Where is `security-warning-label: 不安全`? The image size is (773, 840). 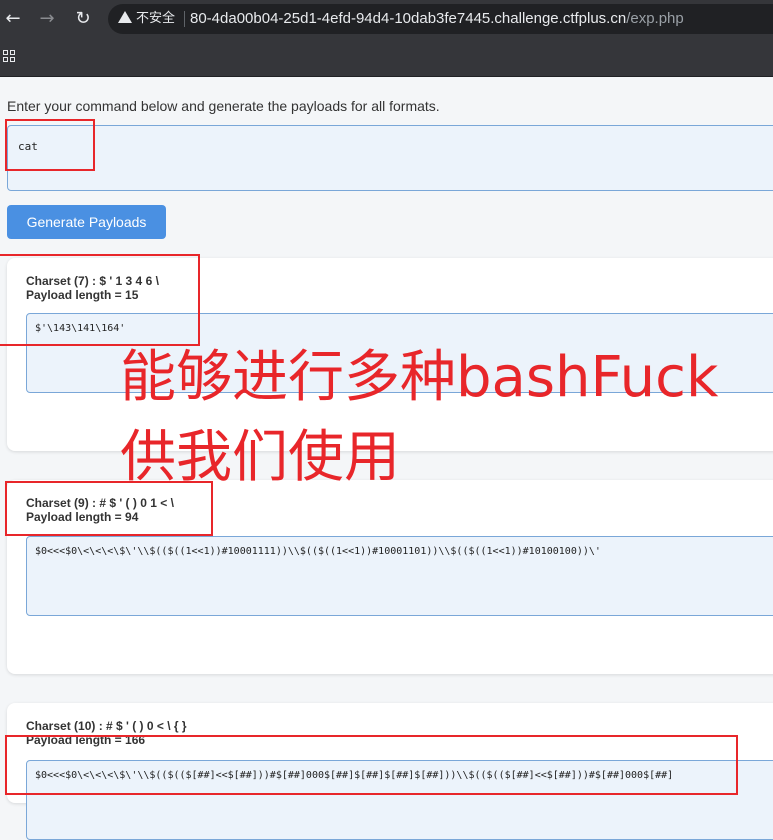 security-warning-label: 不安全 is located at coordinates (156, 18).